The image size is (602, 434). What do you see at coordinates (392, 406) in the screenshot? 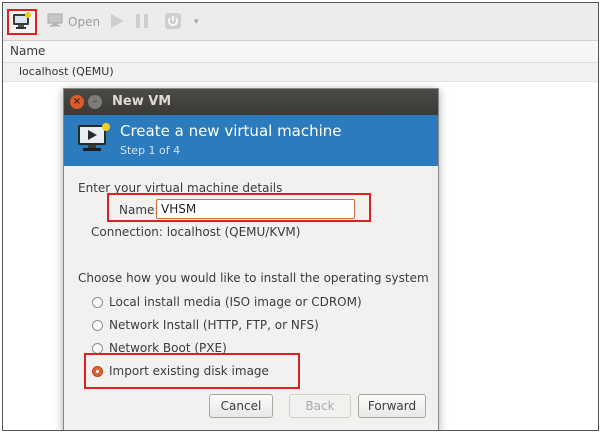
I see `forward-button: Forward` at bounding box center [392, 406].